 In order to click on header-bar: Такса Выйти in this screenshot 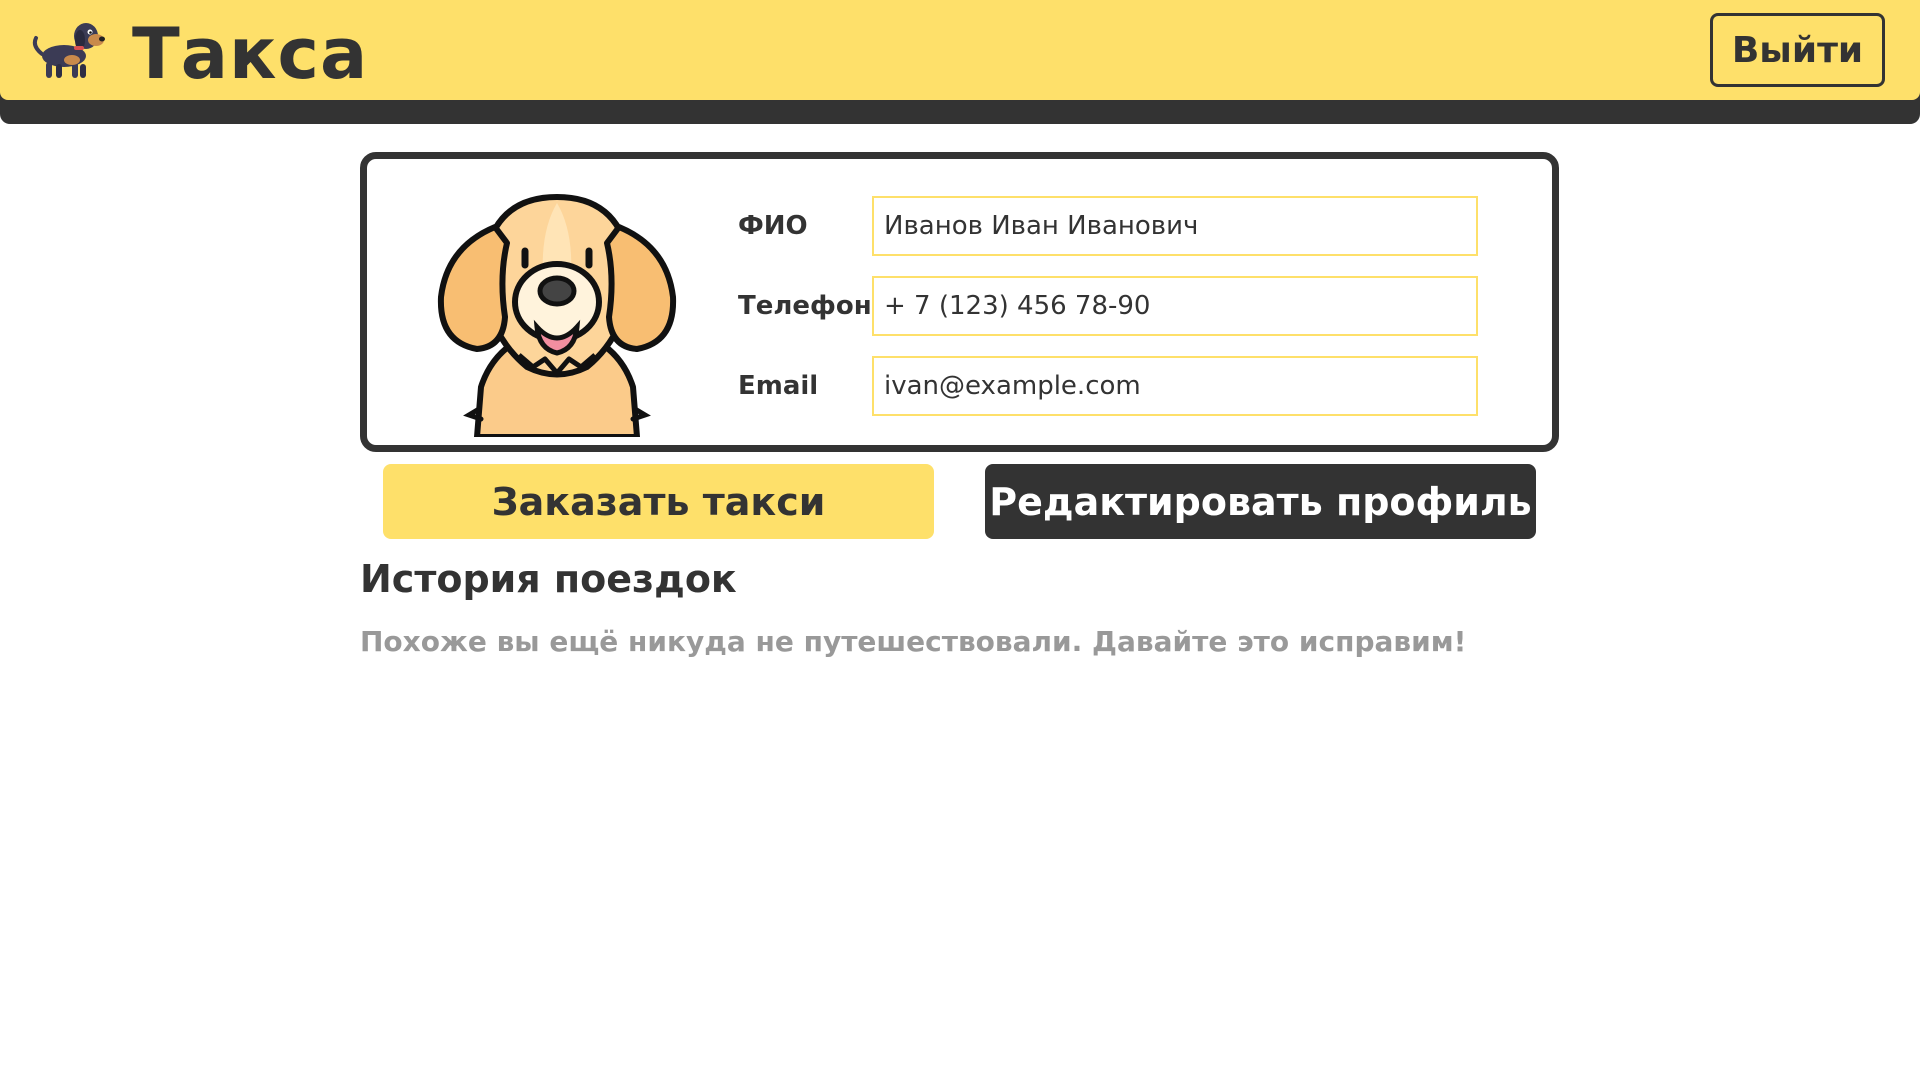, I will do `click(960, 50)`.